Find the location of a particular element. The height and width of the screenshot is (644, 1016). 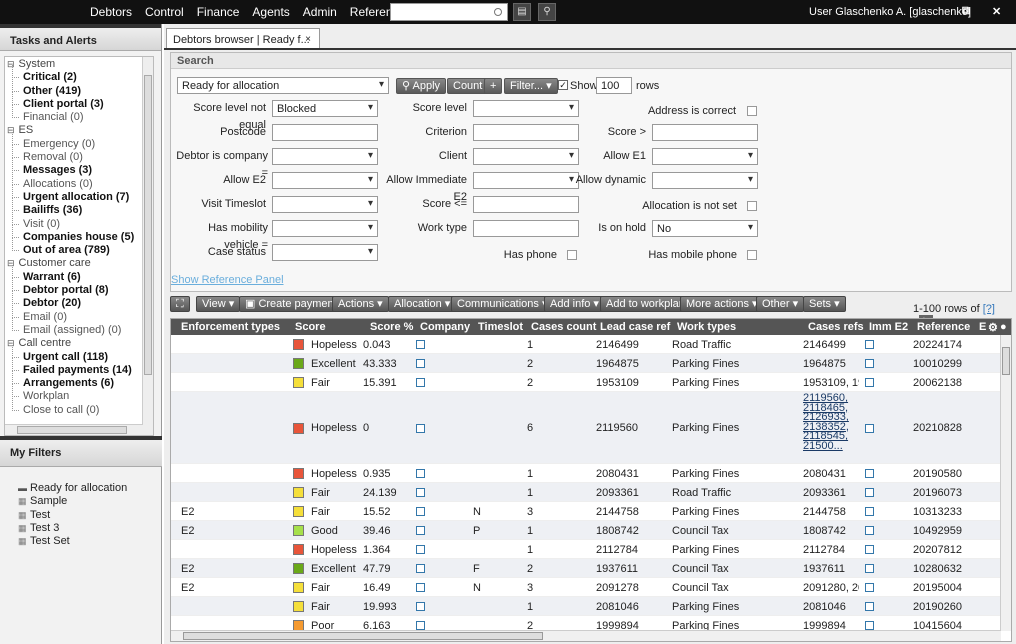

close-icon: ✕ is located at coordinates (996, 11).